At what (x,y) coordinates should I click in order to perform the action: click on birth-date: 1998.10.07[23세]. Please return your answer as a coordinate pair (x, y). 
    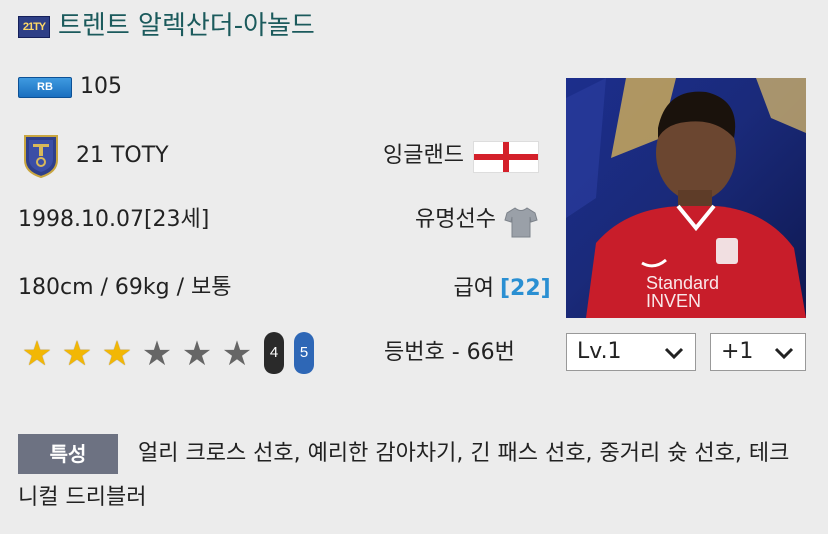
    Looking at the image, I should click on (114, 219).